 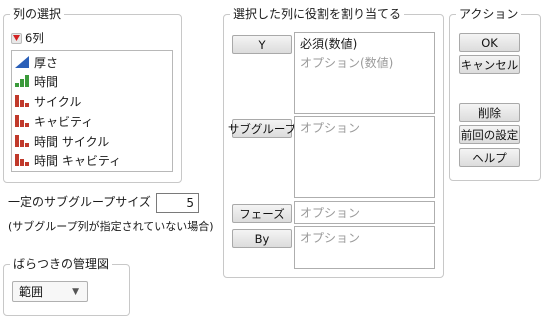 I want to click on subgroup-size-label: 一定のサブグループサイズ, so click(x=79, y=202).